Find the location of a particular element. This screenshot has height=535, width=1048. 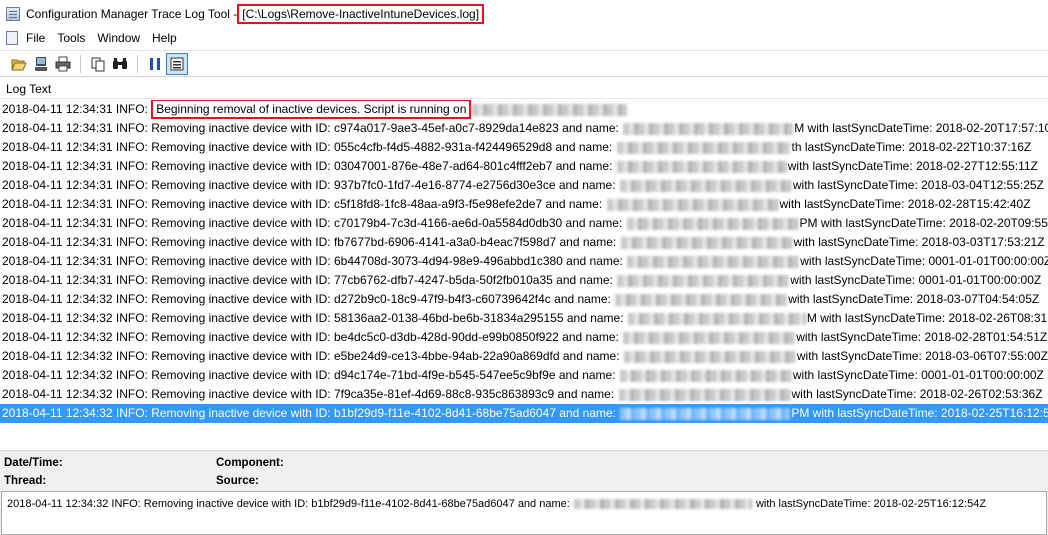

log-row-device-id: c974a017-9ae3-45ef-a0c7-8929da14e823 is located at coordinates (446, 128).